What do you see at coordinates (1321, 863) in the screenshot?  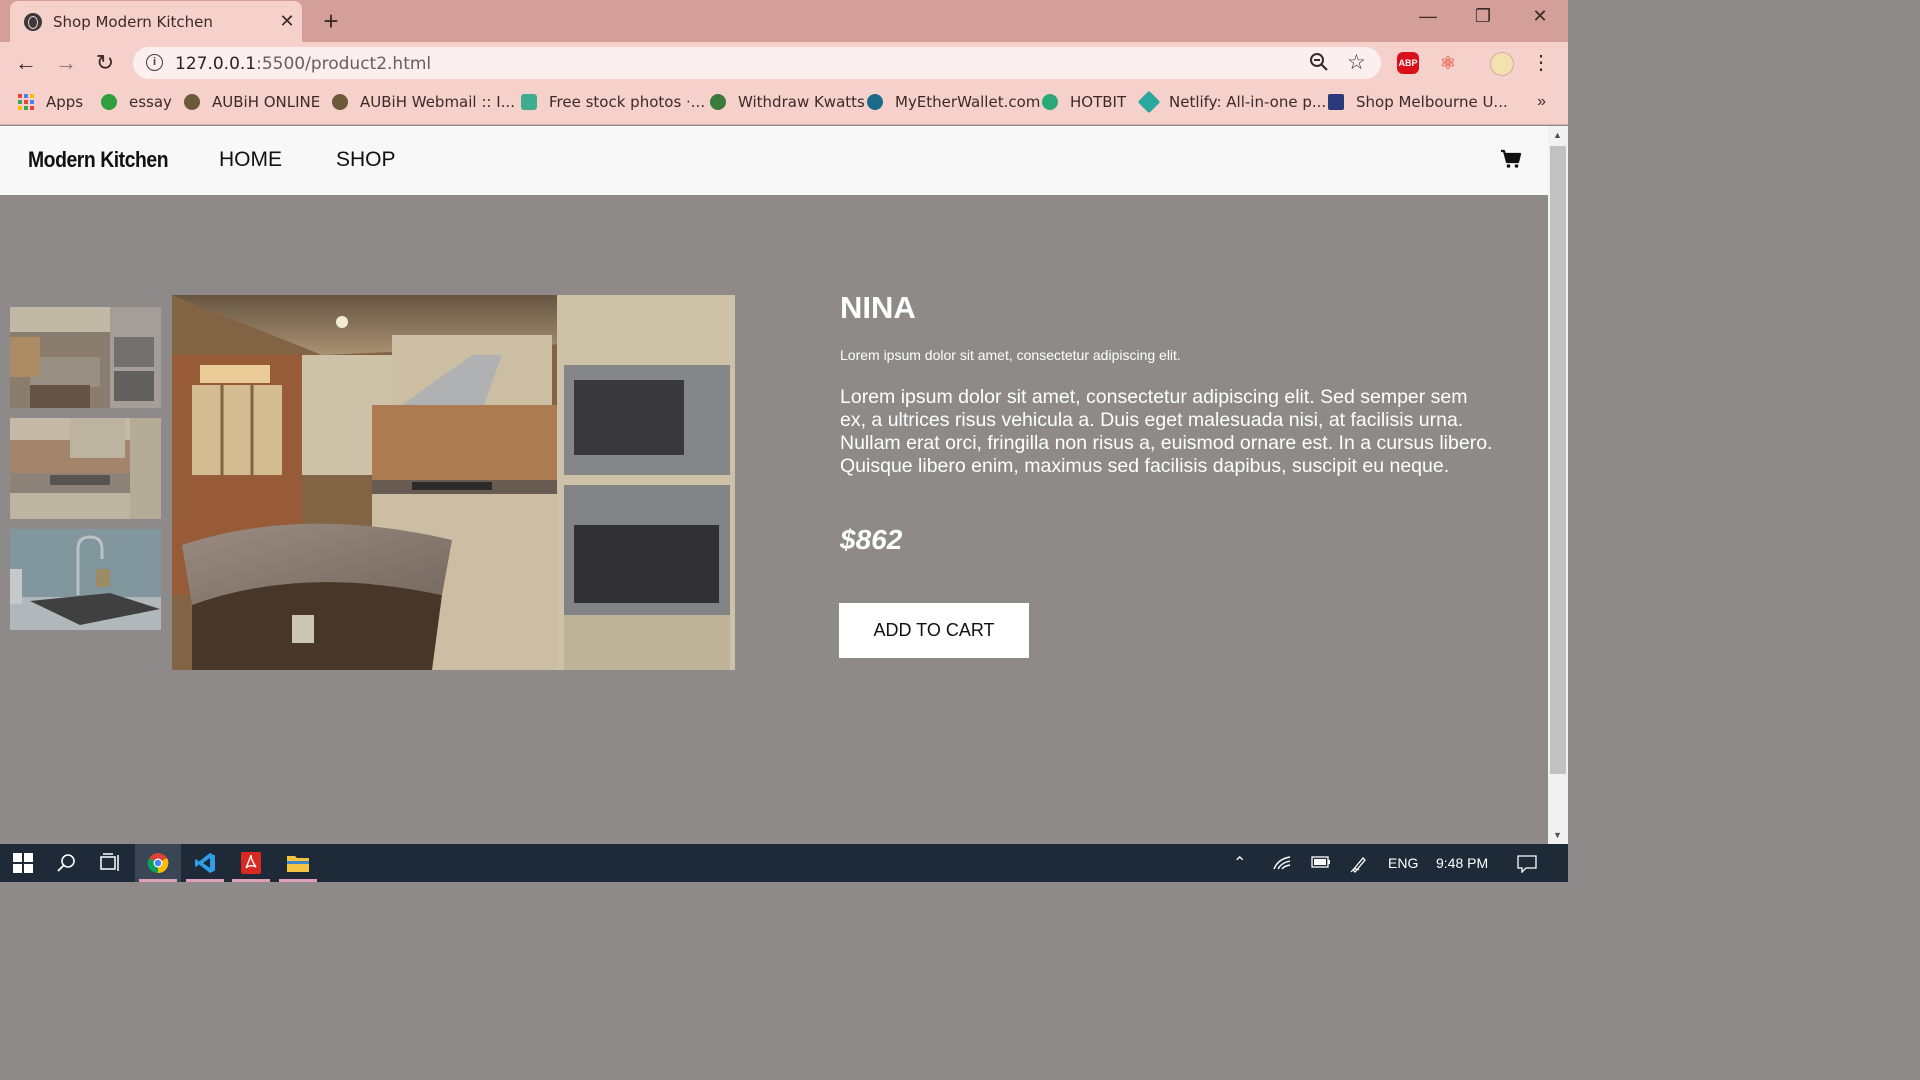 I see `battery-icon` at bounding box center [1321, 863].